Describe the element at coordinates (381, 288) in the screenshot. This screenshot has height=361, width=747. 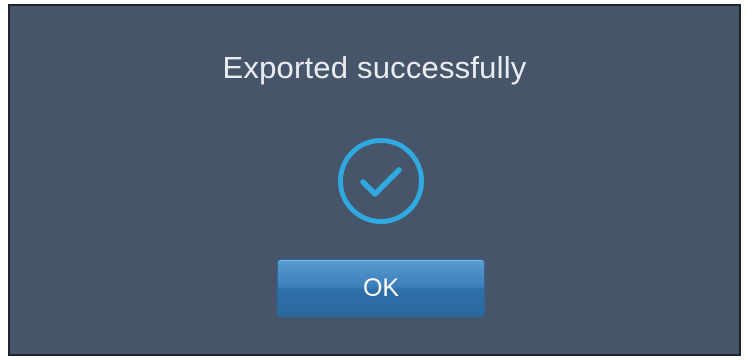
I see `ok-button: OK` at that location.